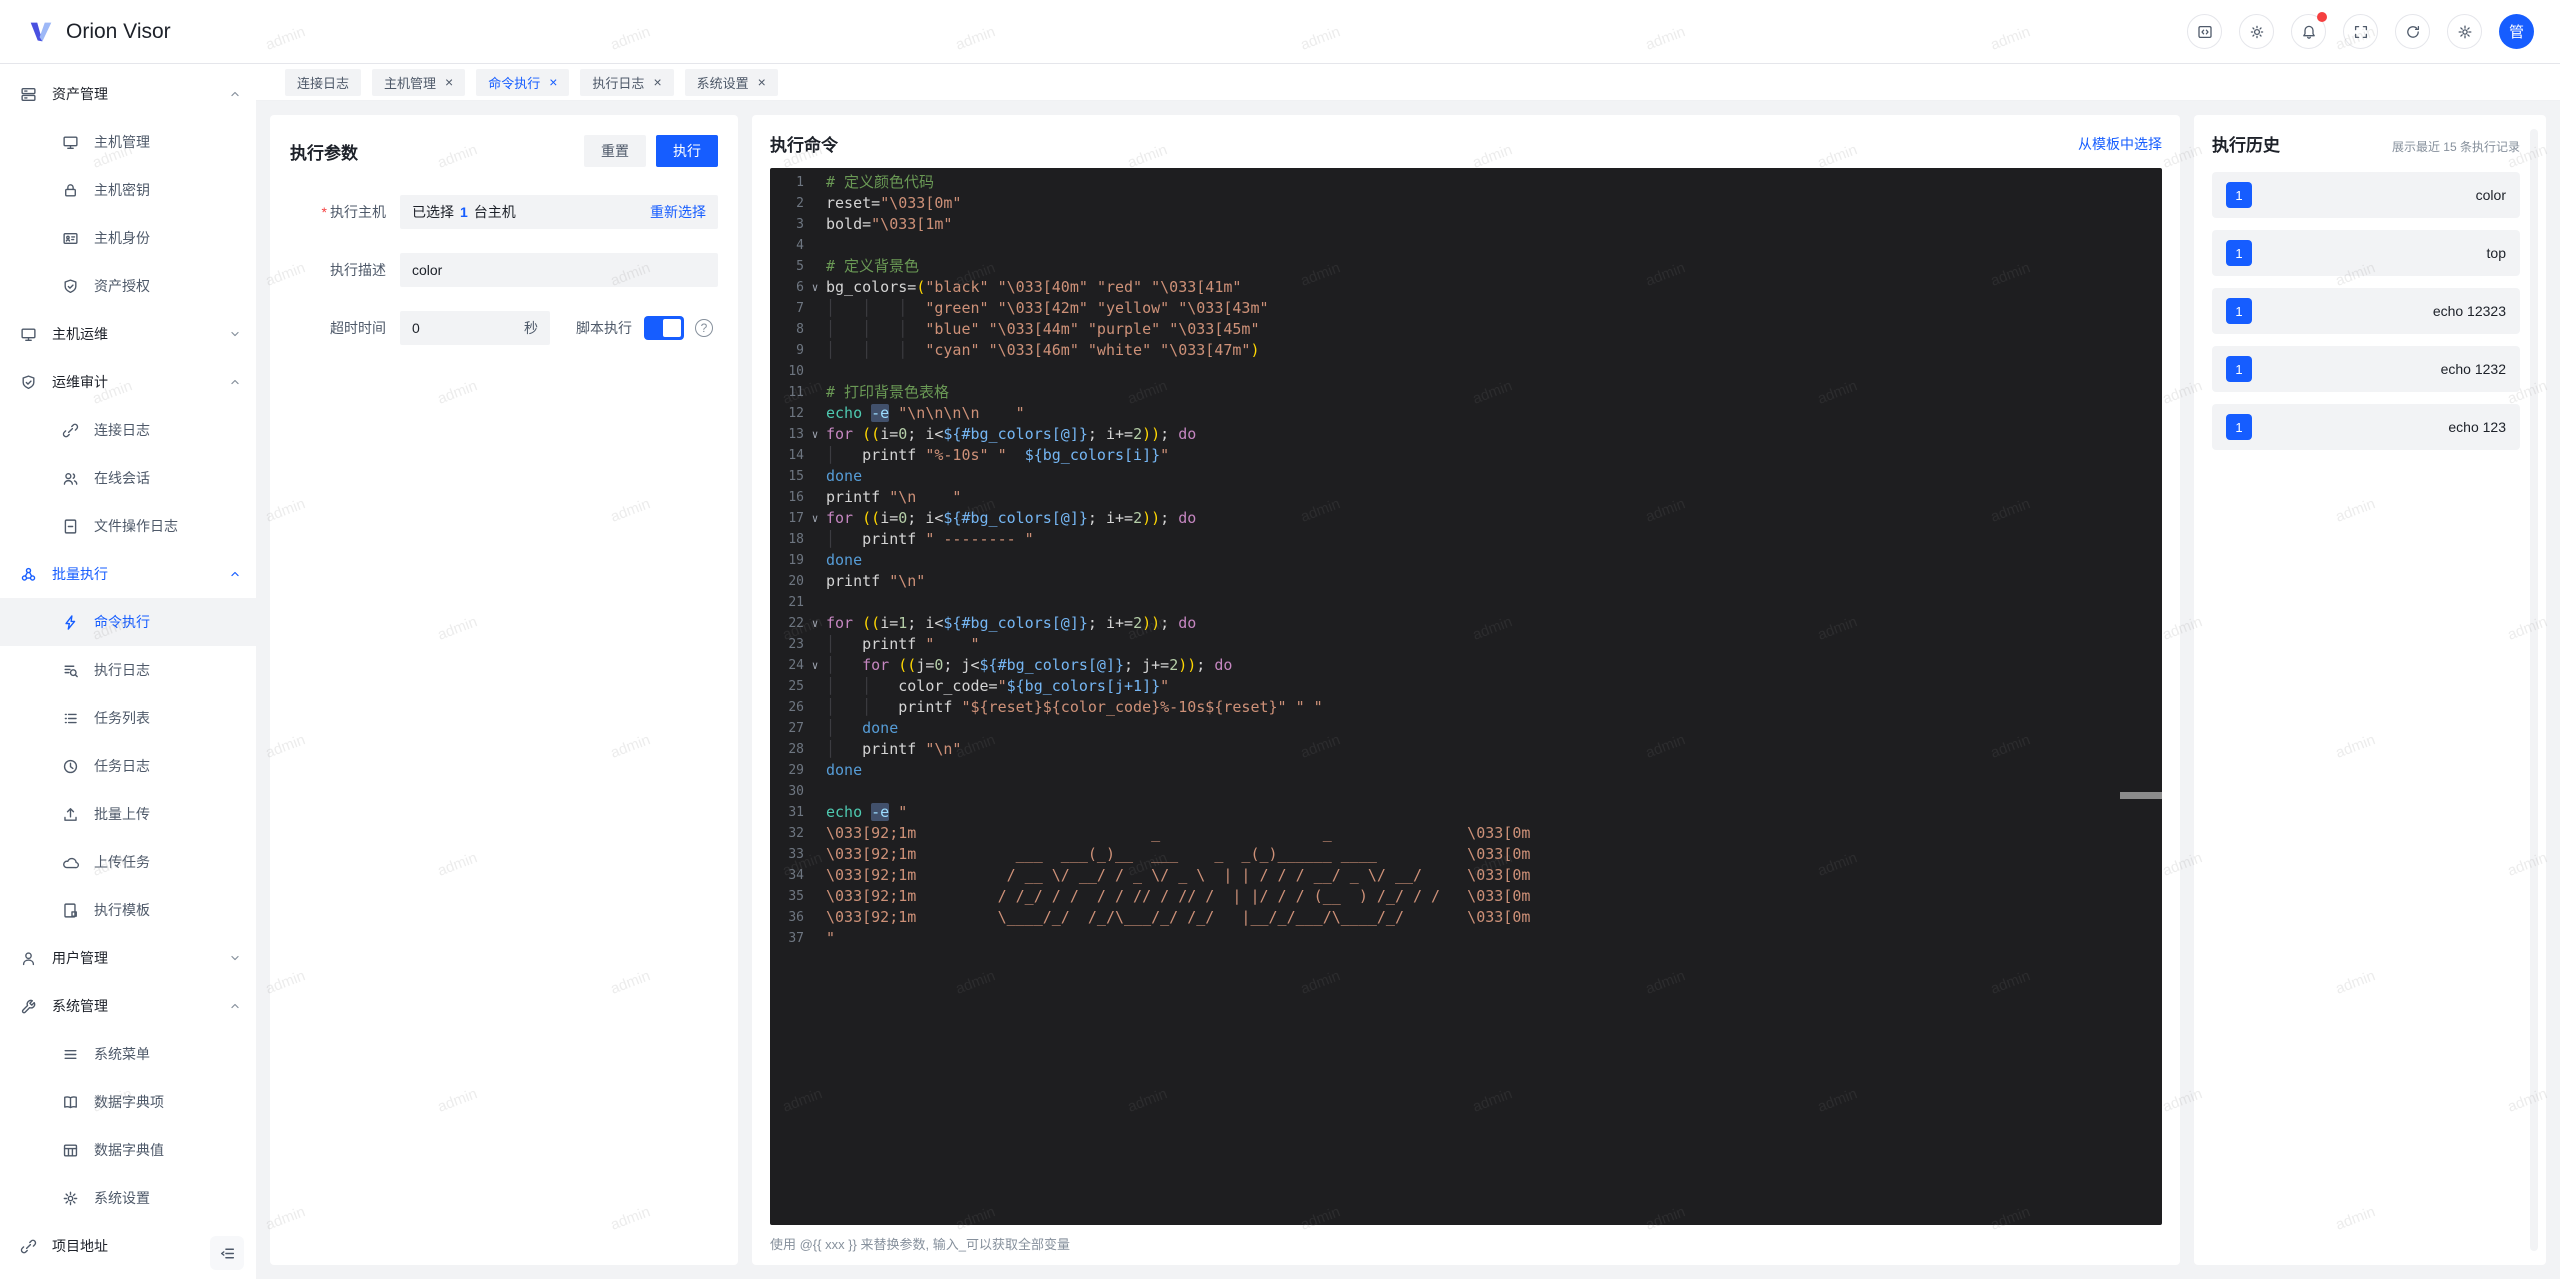  What do you see at coordinates (678, 212) in the screenshot?
I see `reselect-hosts-link: 重新选择` at bounding box center [678, 212].